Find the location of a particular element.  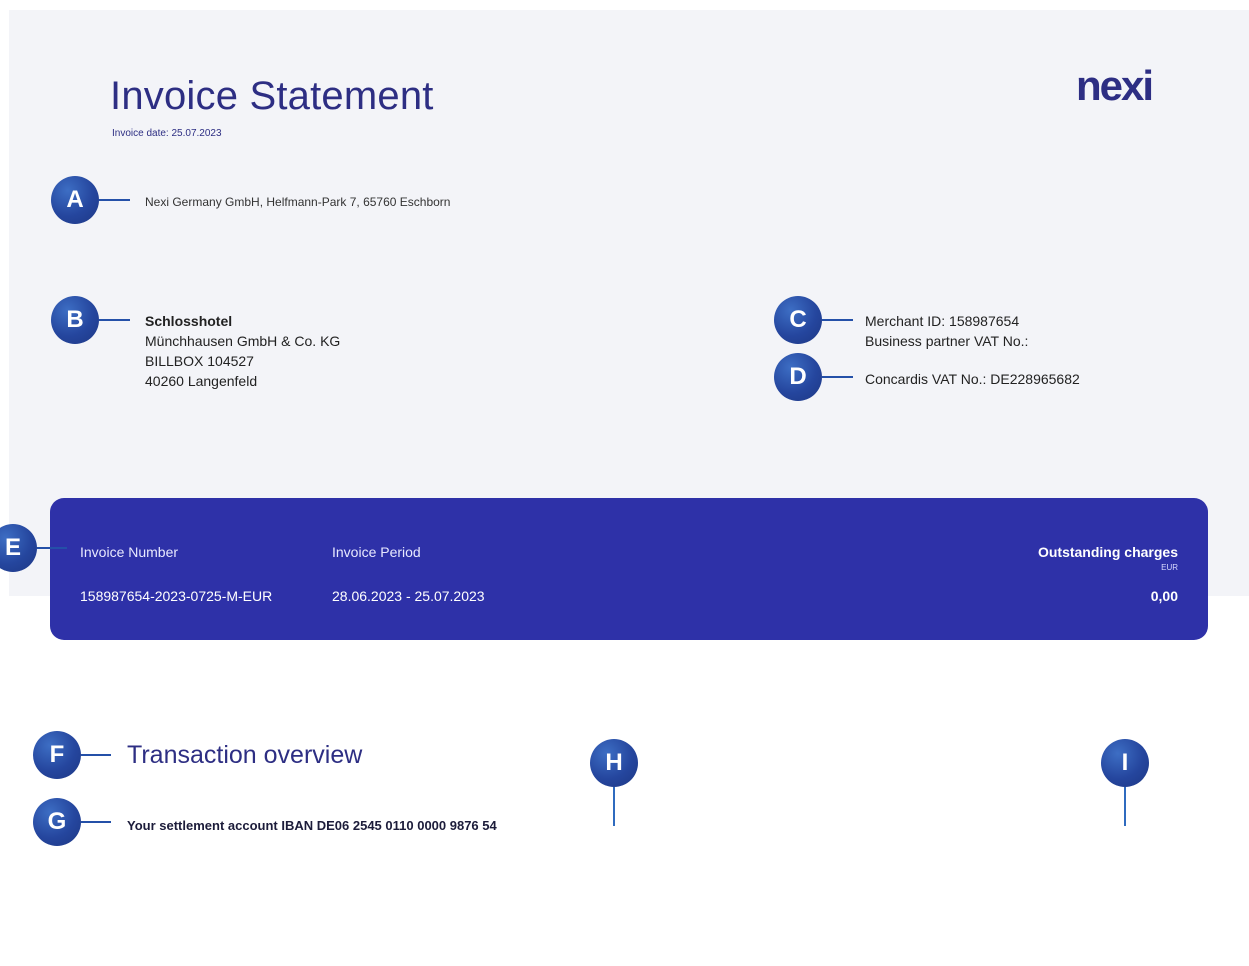

nexi-logo: nexi is located at coordinates (1115, 85).